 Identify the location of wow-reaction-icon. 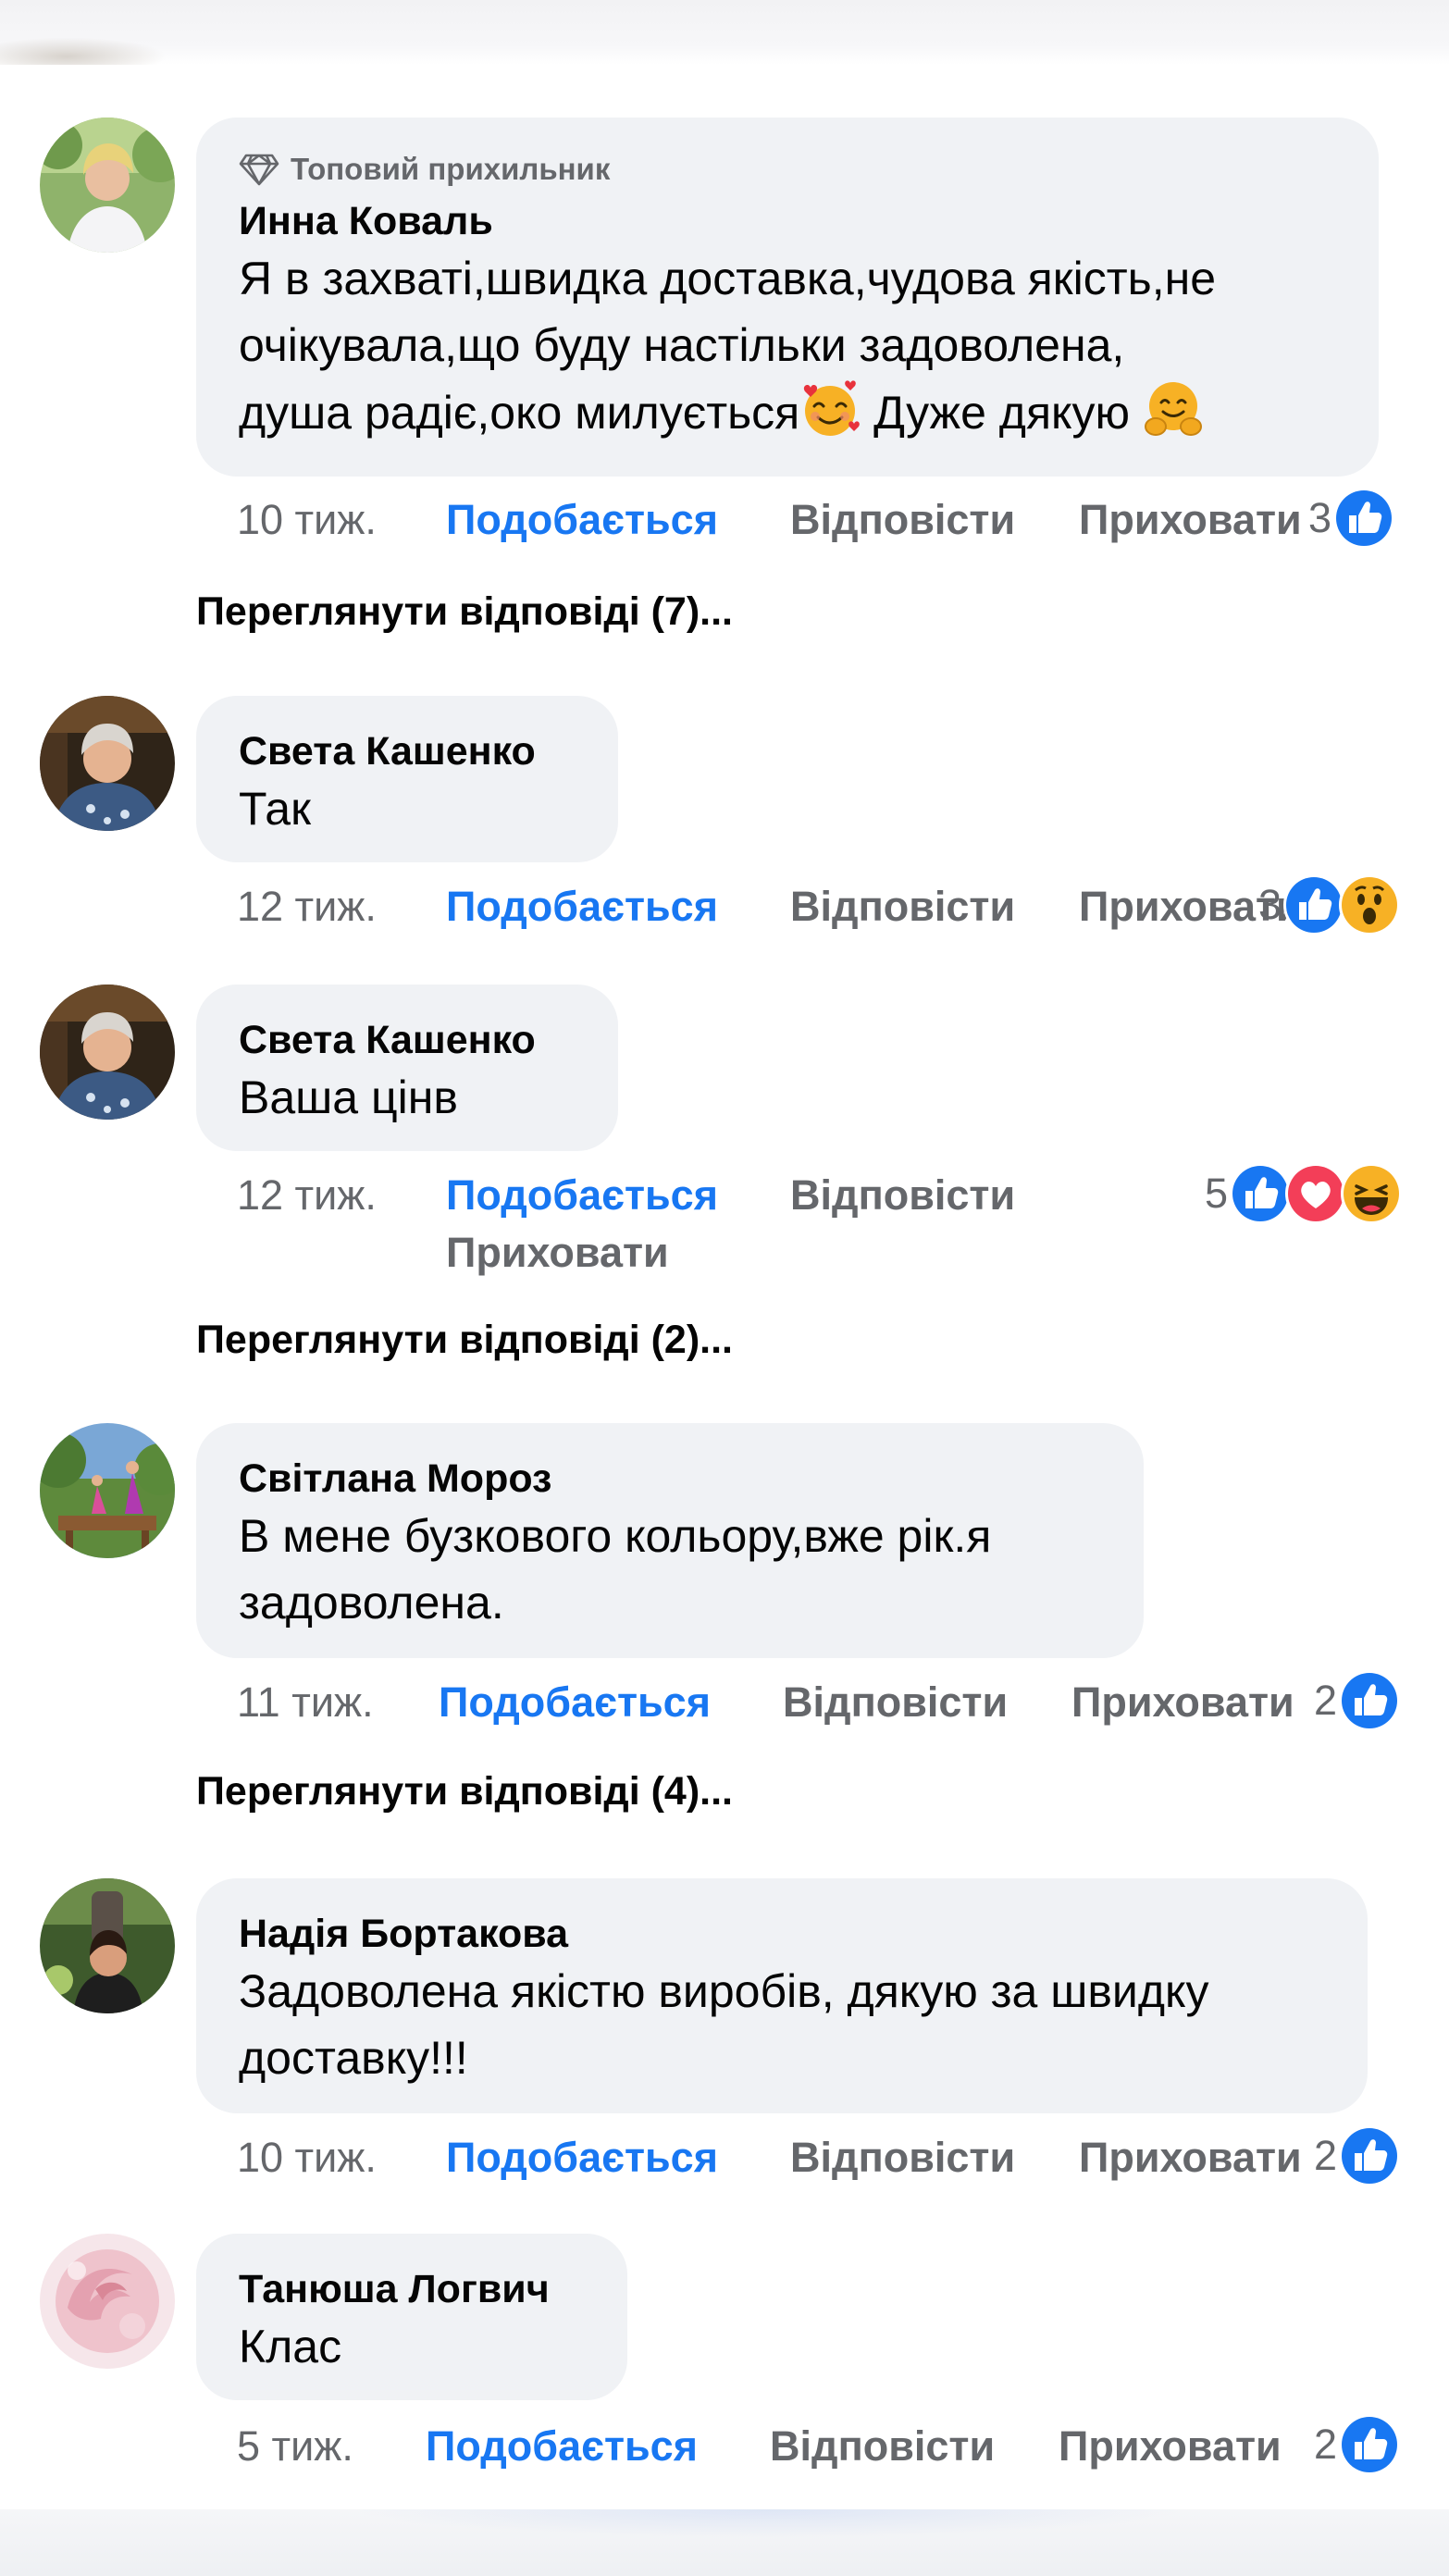
(1370, 904).